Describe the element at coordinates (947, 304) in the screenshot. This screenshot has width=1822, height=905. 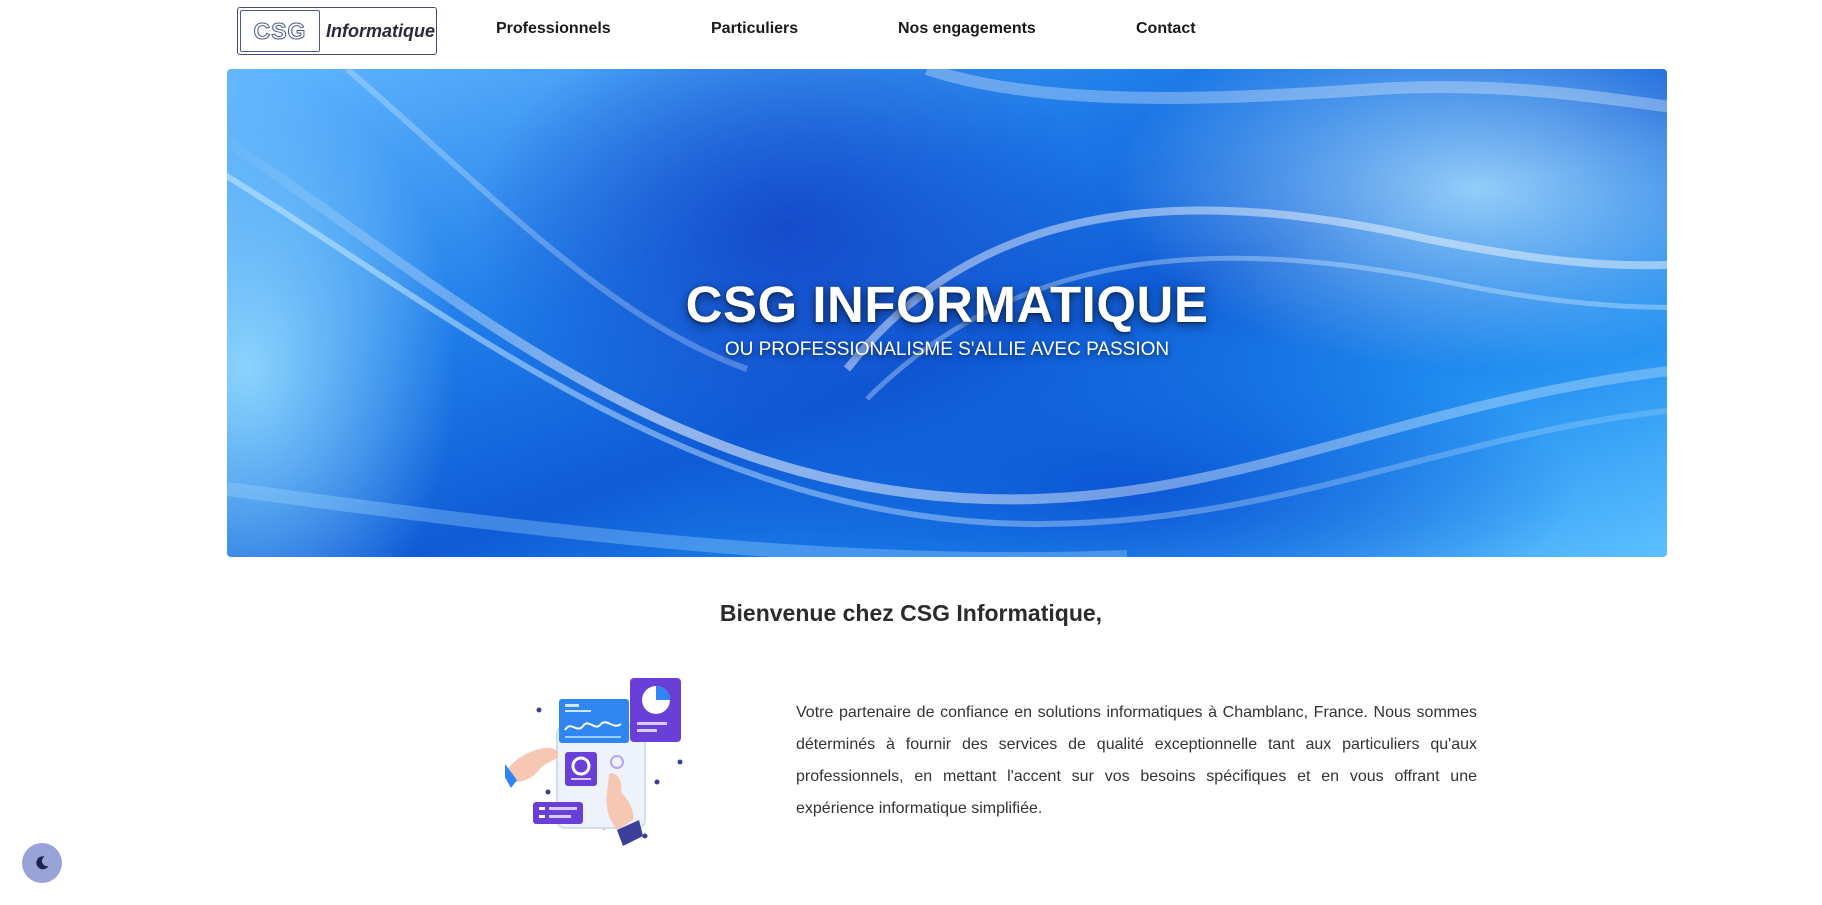
I see `hero-title: CSG INFORMATIQUE` at that location.